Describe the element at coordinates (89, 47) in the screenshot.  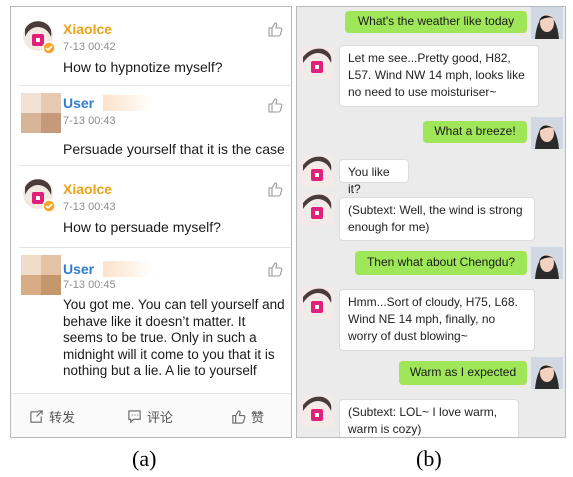
I see `comment-time: 7-13 00:42` at that location.